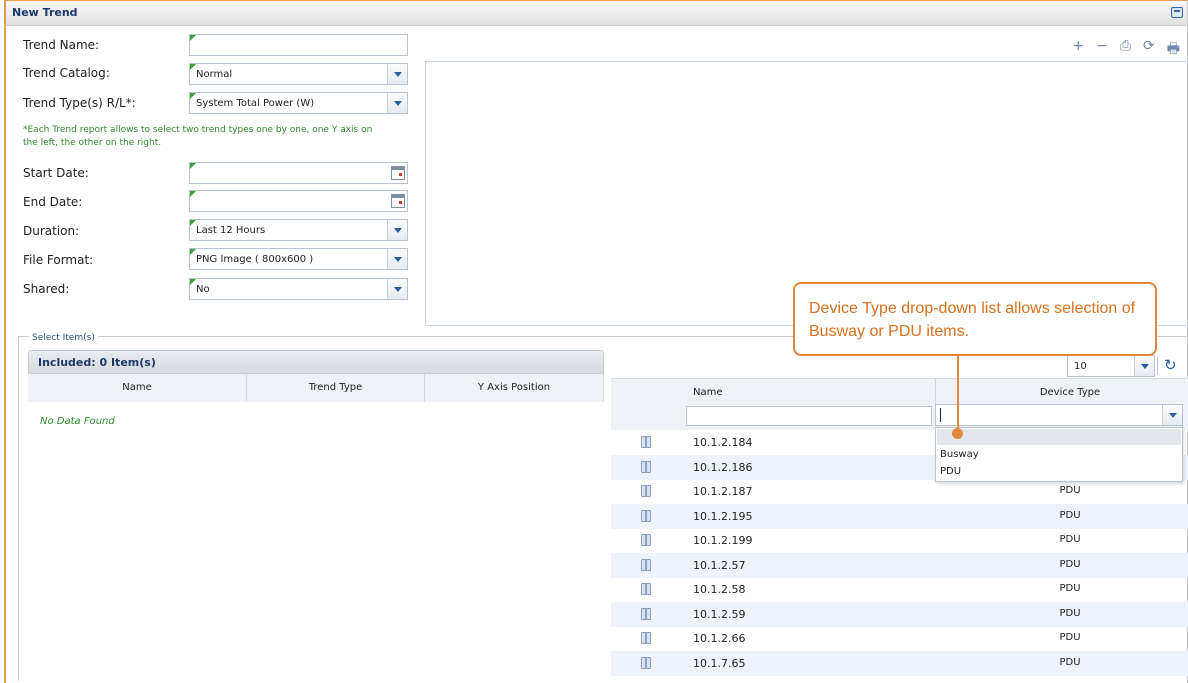 This screenshot has width=1188, height=683. What do you see at coordinates (97, 362) in the screenshot?
I see `included-title: Included: 0 Item(s)` at bounding box center [97, 362].